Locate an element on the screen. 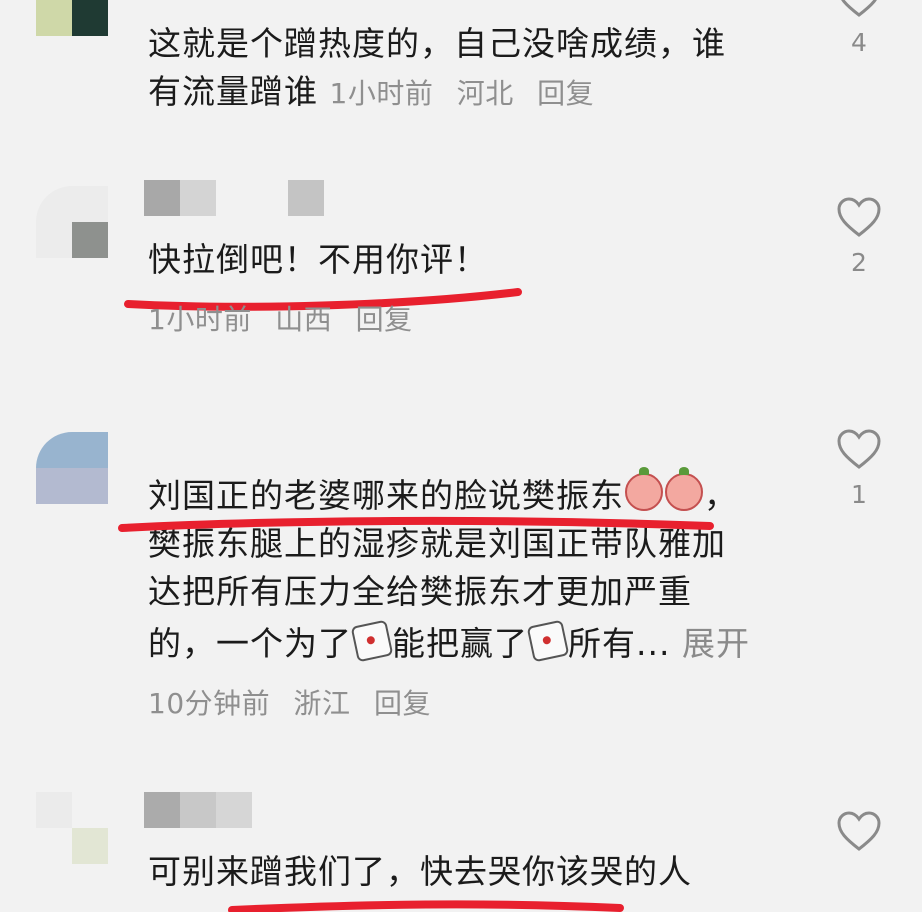  like-button is located at coordinates (859, 831).